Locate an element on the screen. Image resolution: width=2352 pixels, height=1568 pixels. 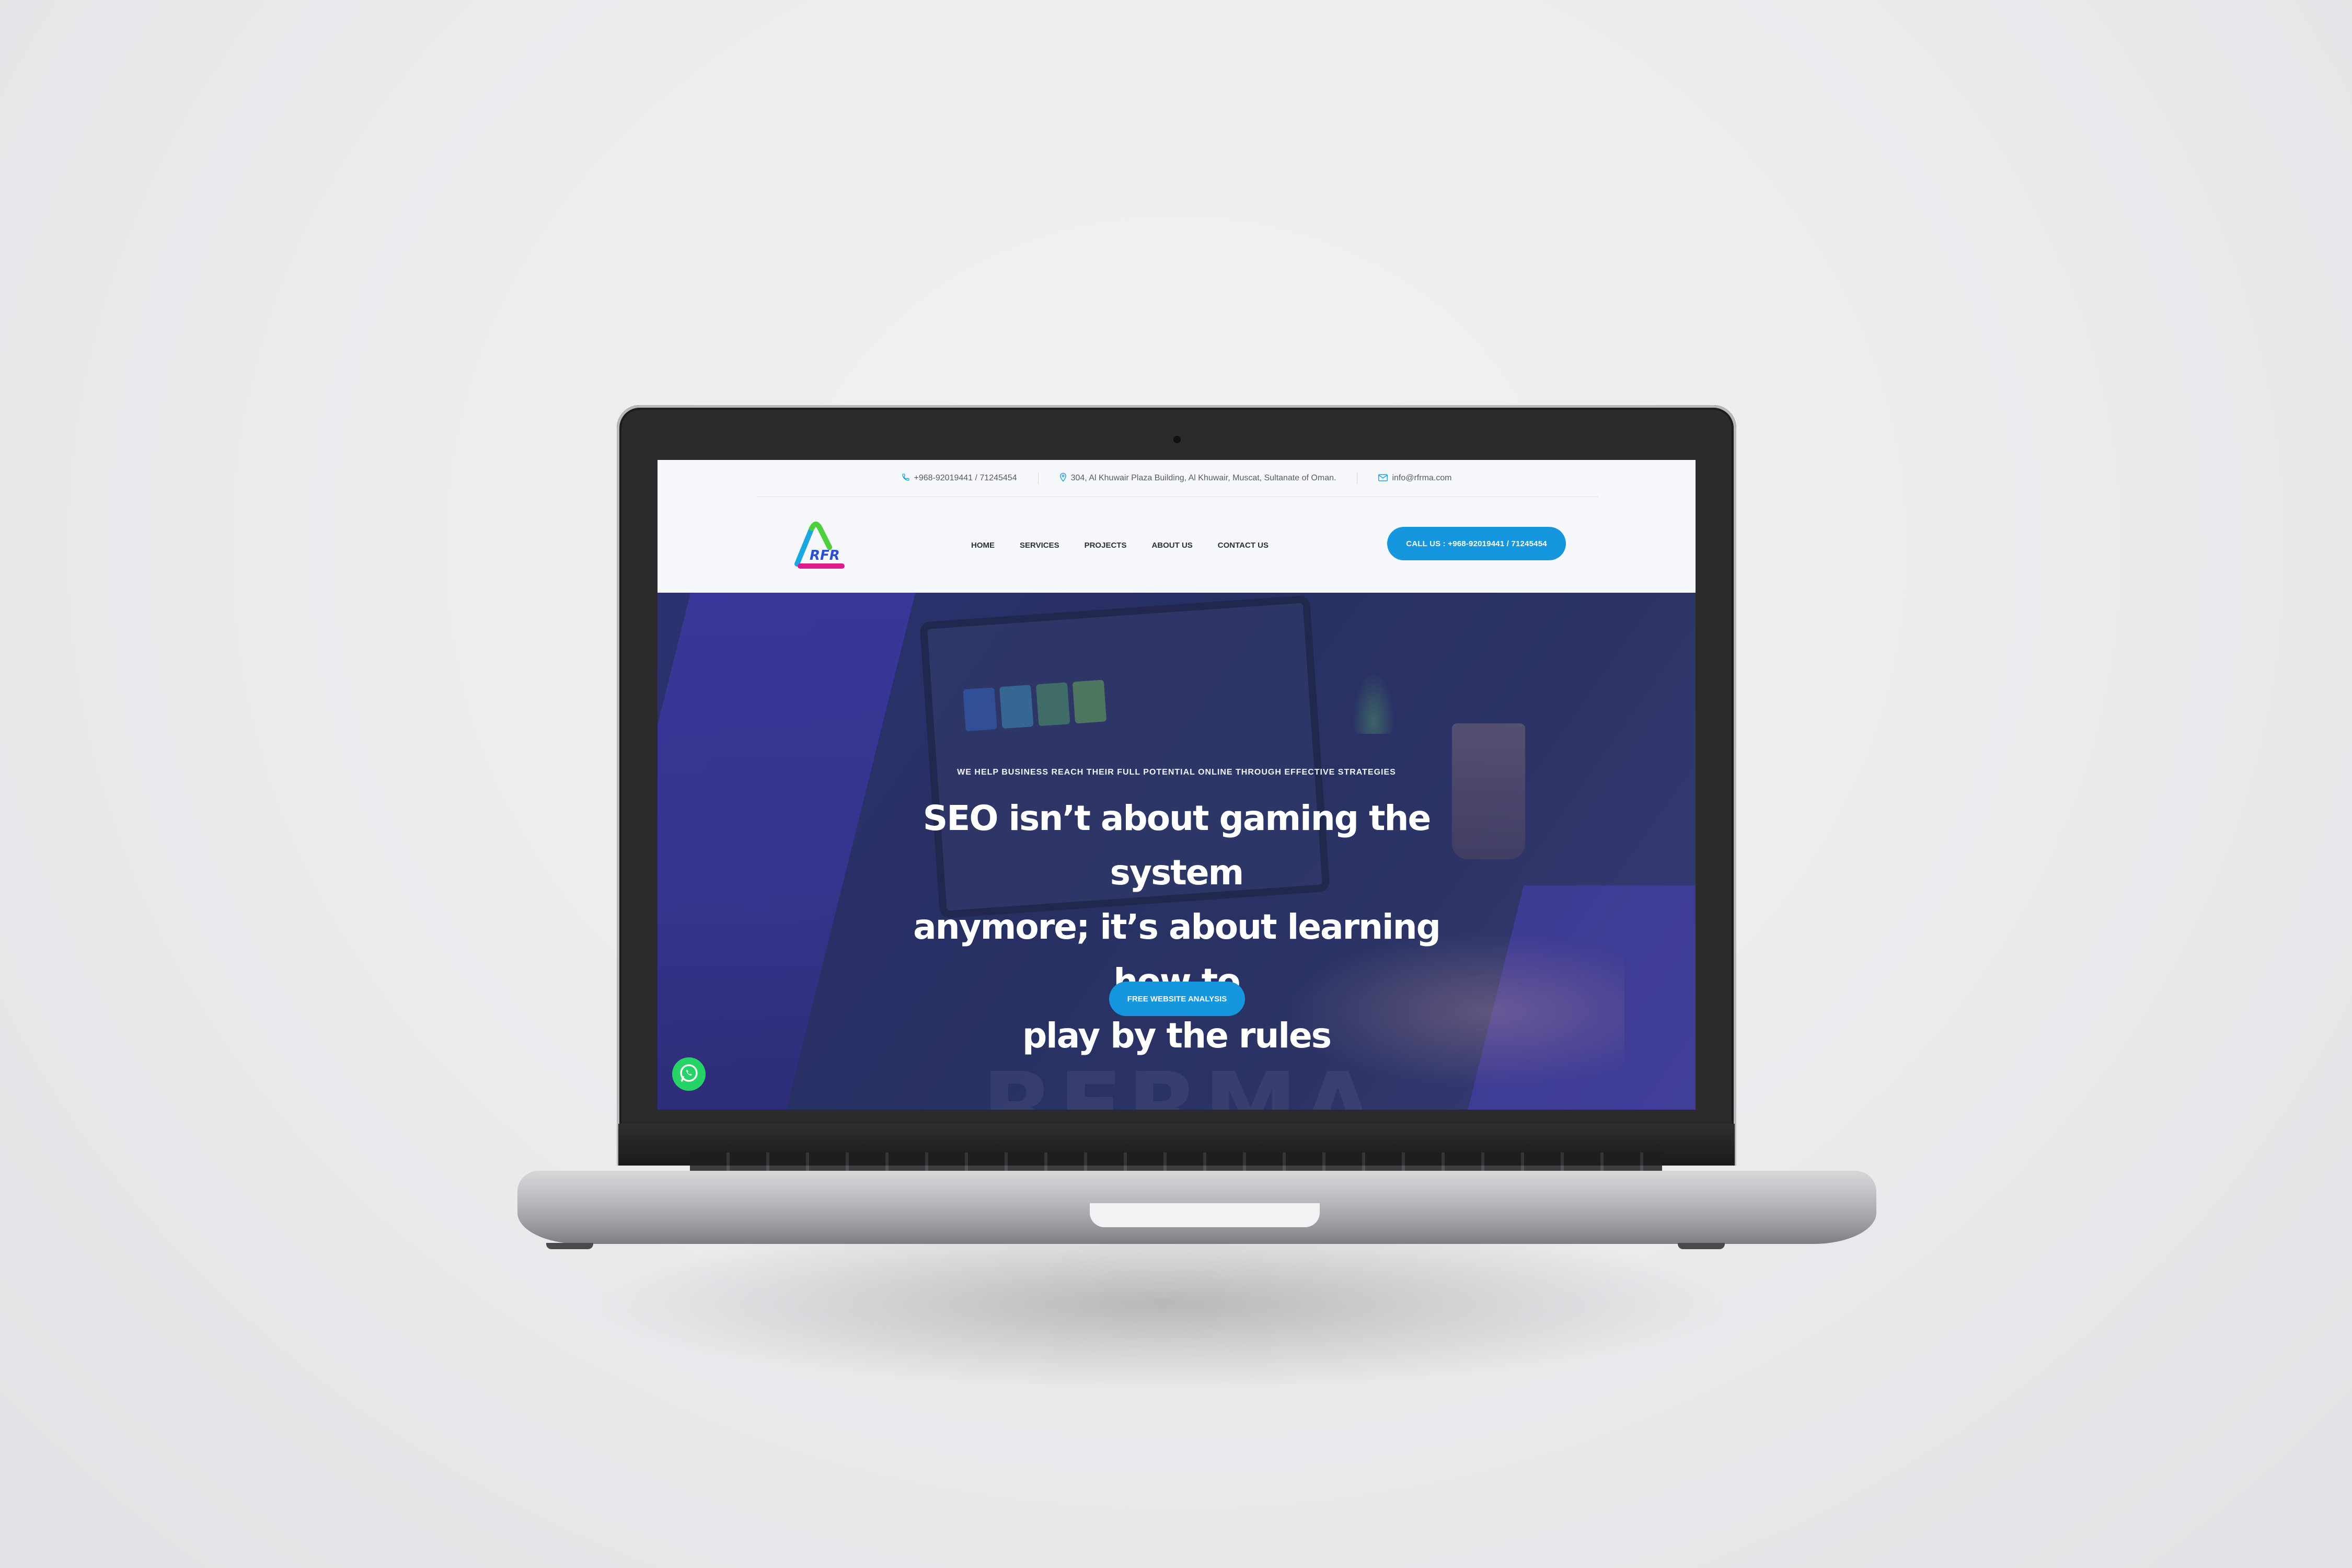
nav-services: SERVICES is located at coordinates (1039, 545).